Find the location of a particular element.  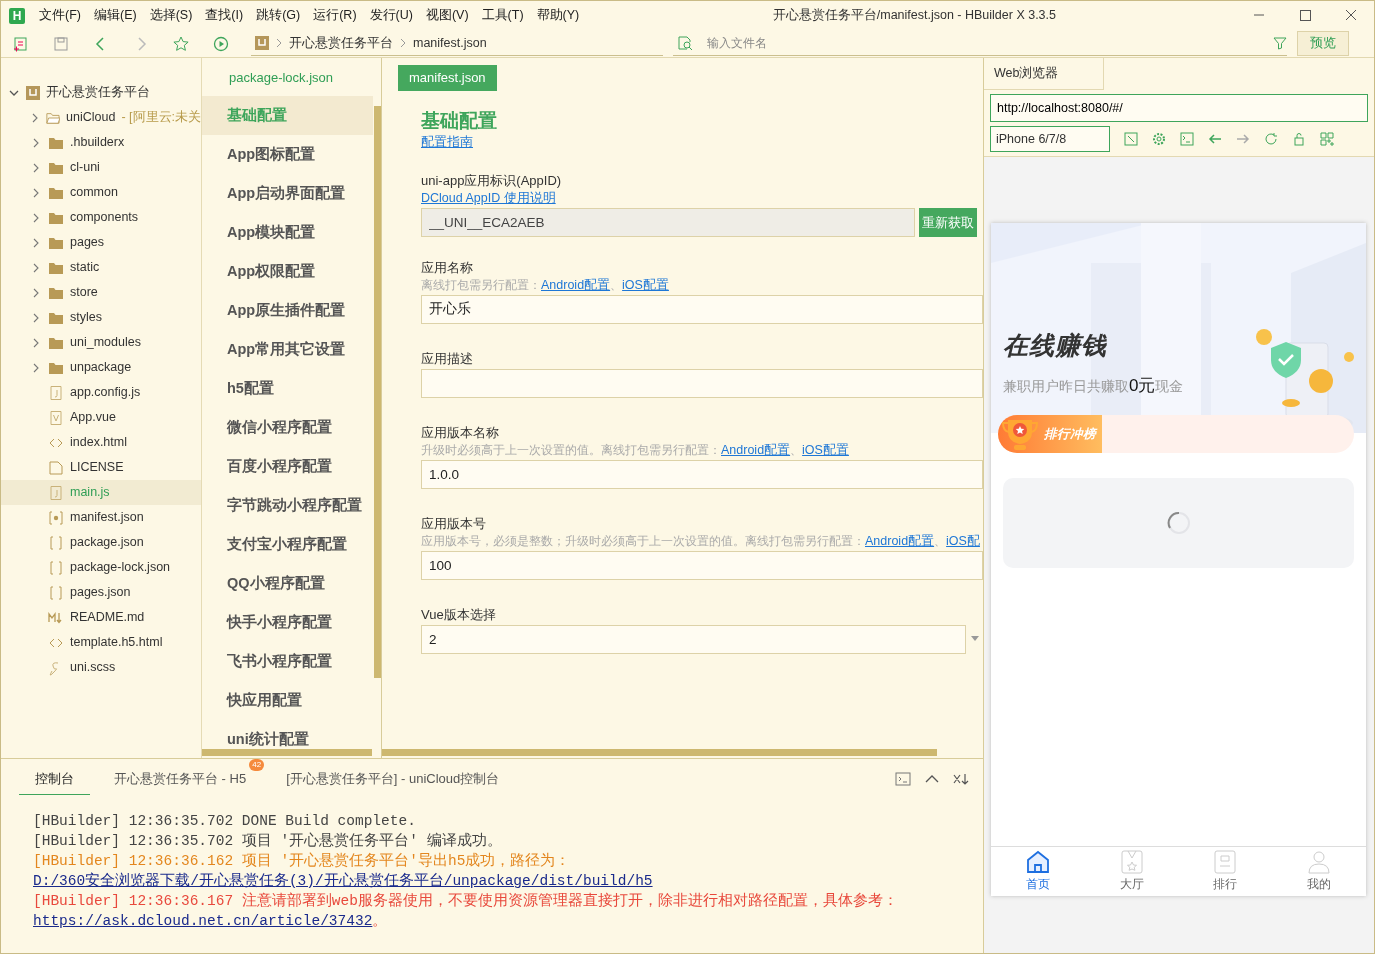

settings-nav-item: 飞书小程序配置 is located at coordinates (287, 661).